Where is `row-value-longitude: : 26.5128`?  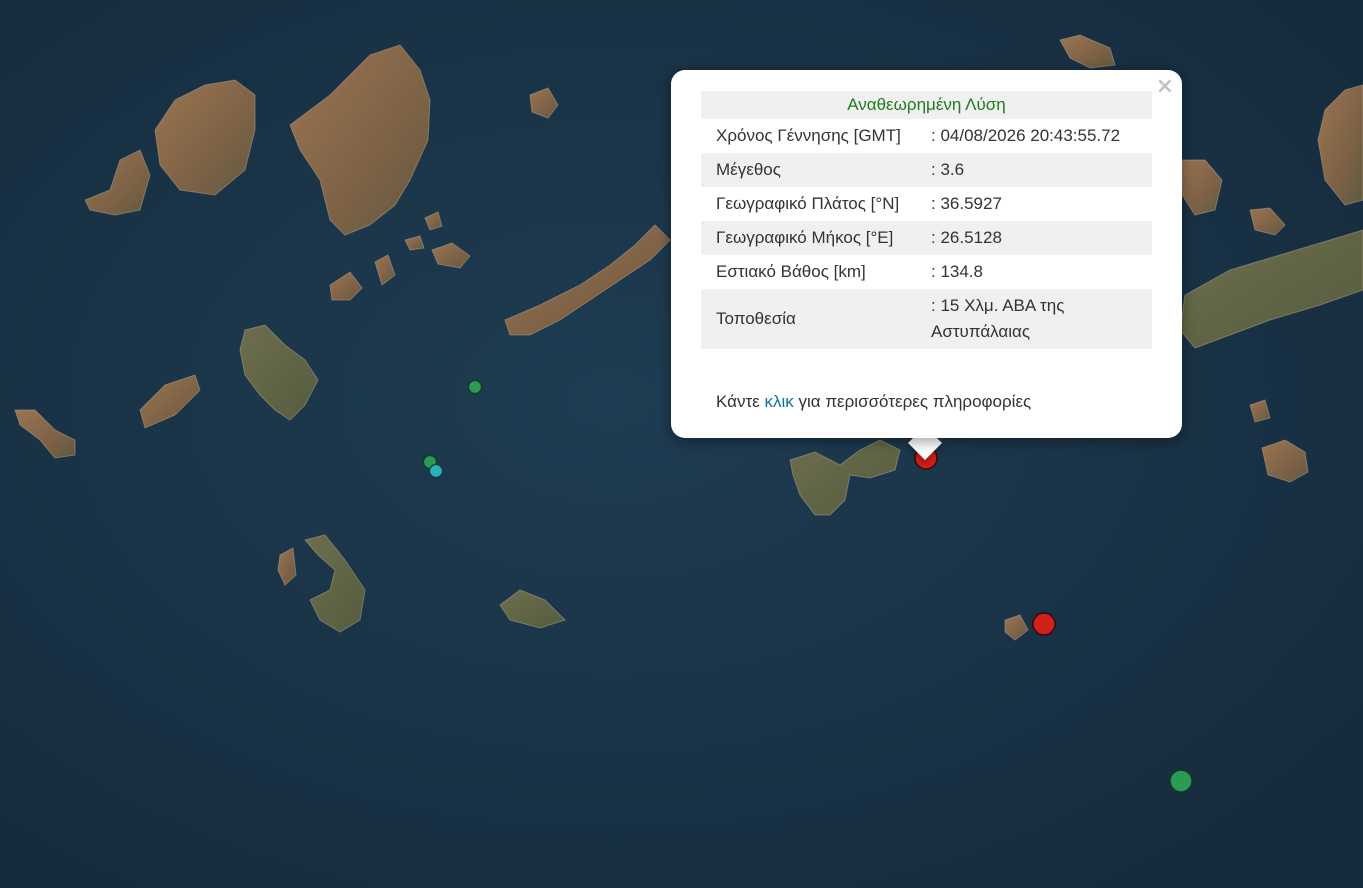 row-value-longitude: : 26.5128 is located at coordinates (1041, 238).